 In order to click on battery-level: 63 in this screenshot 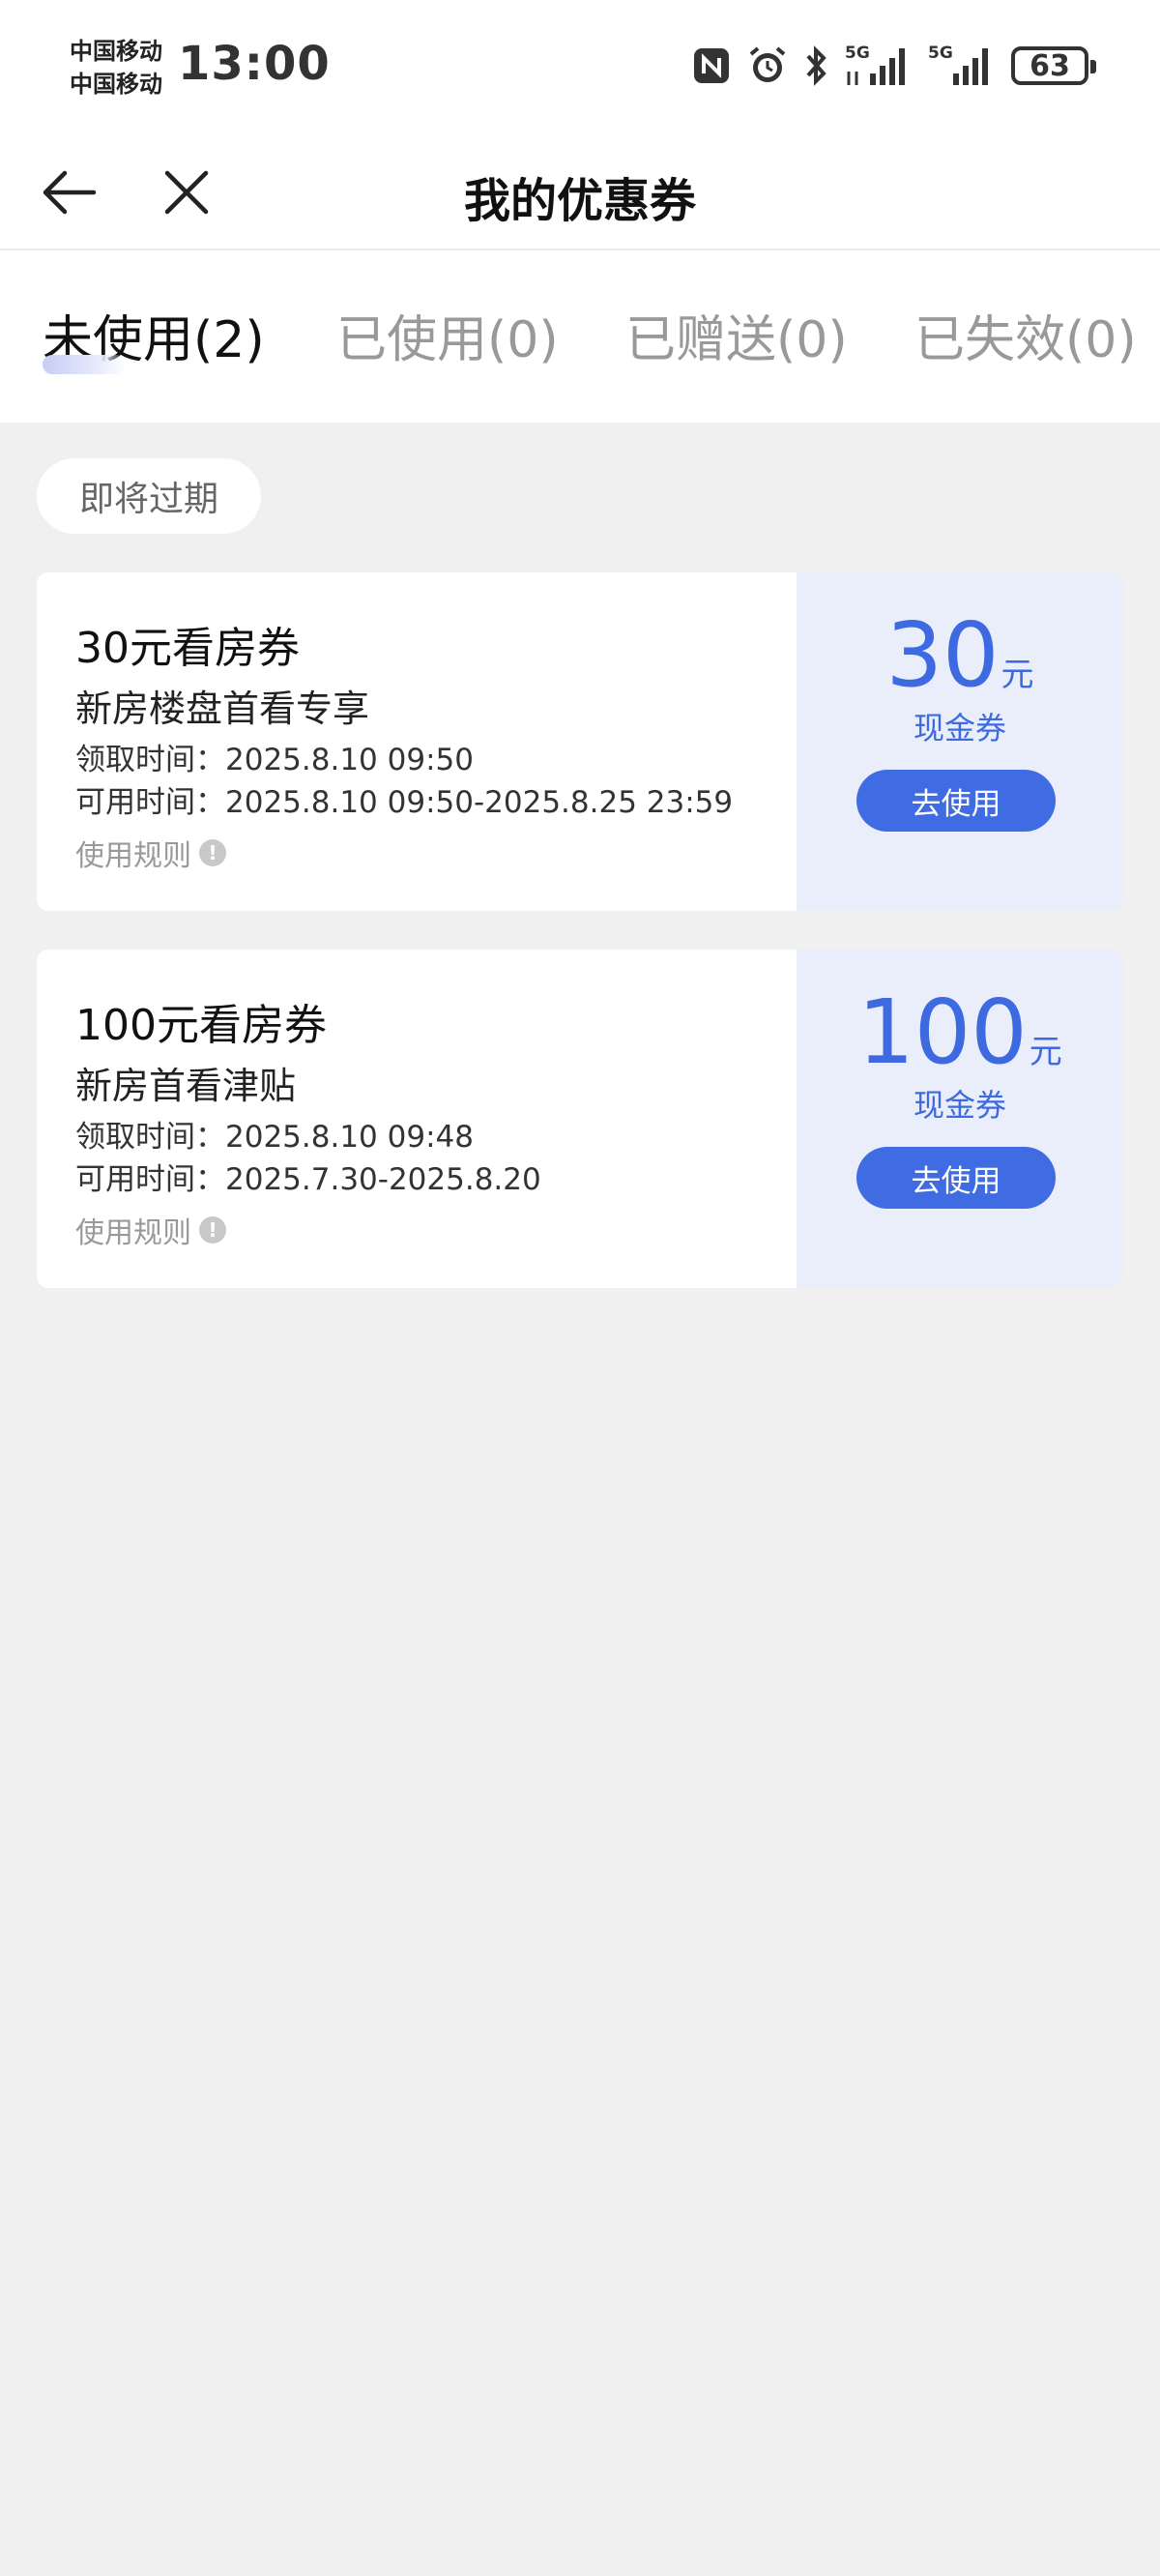, I will do `click(1050, 65)`.